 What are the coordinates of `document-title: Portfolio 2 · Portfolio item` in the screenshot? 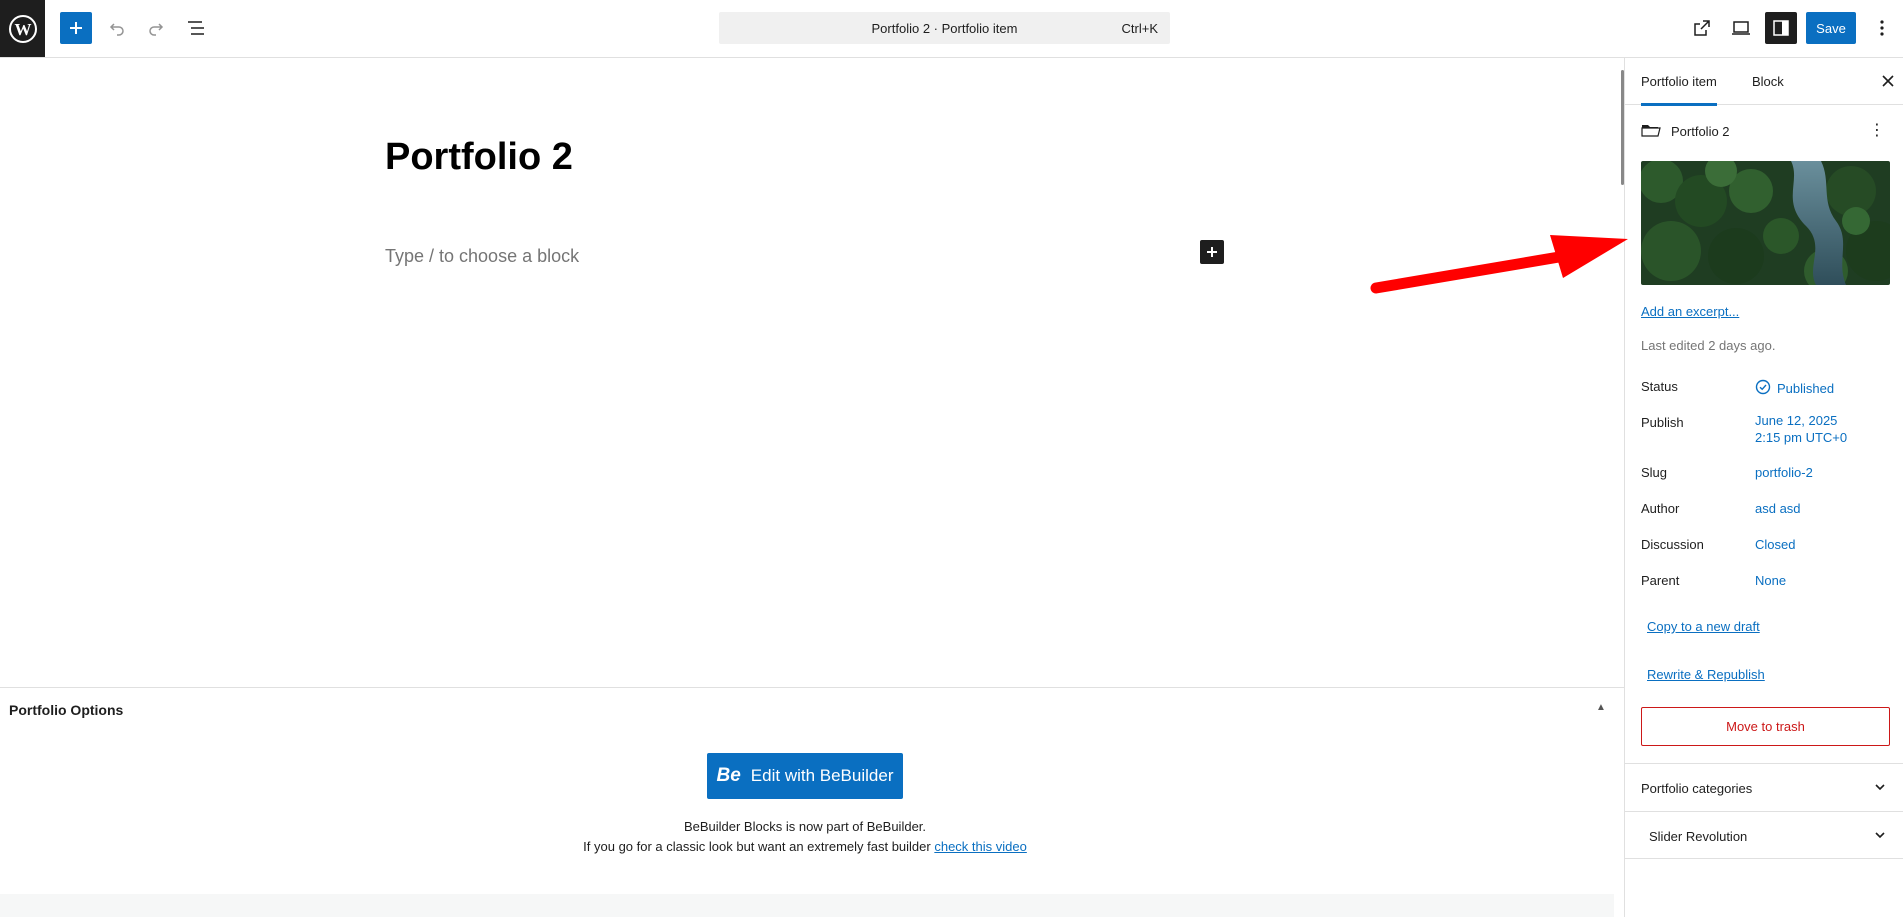 It's located at (944, 28).